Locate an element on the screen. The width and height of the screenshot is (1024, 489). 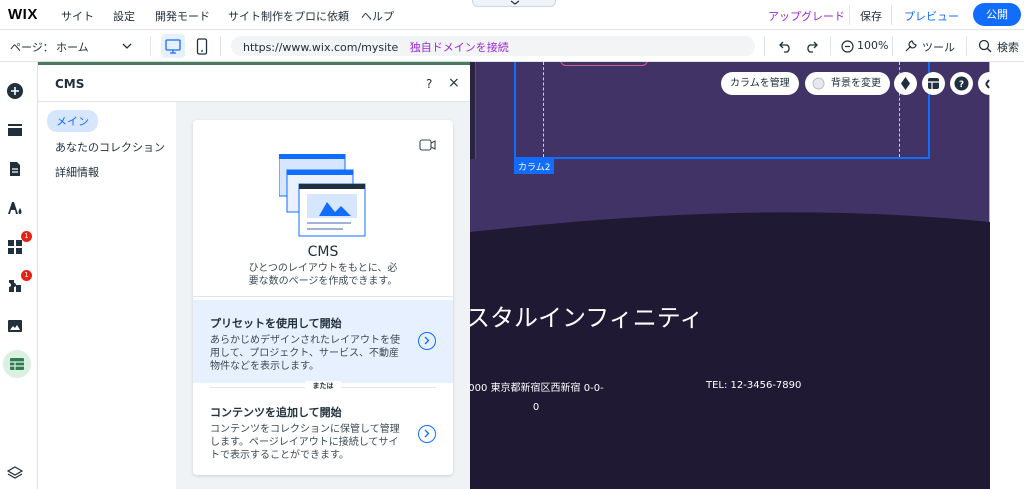
menu-hire-pro: サイト制作をプロに依頼 is located at coordinates (288, 16).